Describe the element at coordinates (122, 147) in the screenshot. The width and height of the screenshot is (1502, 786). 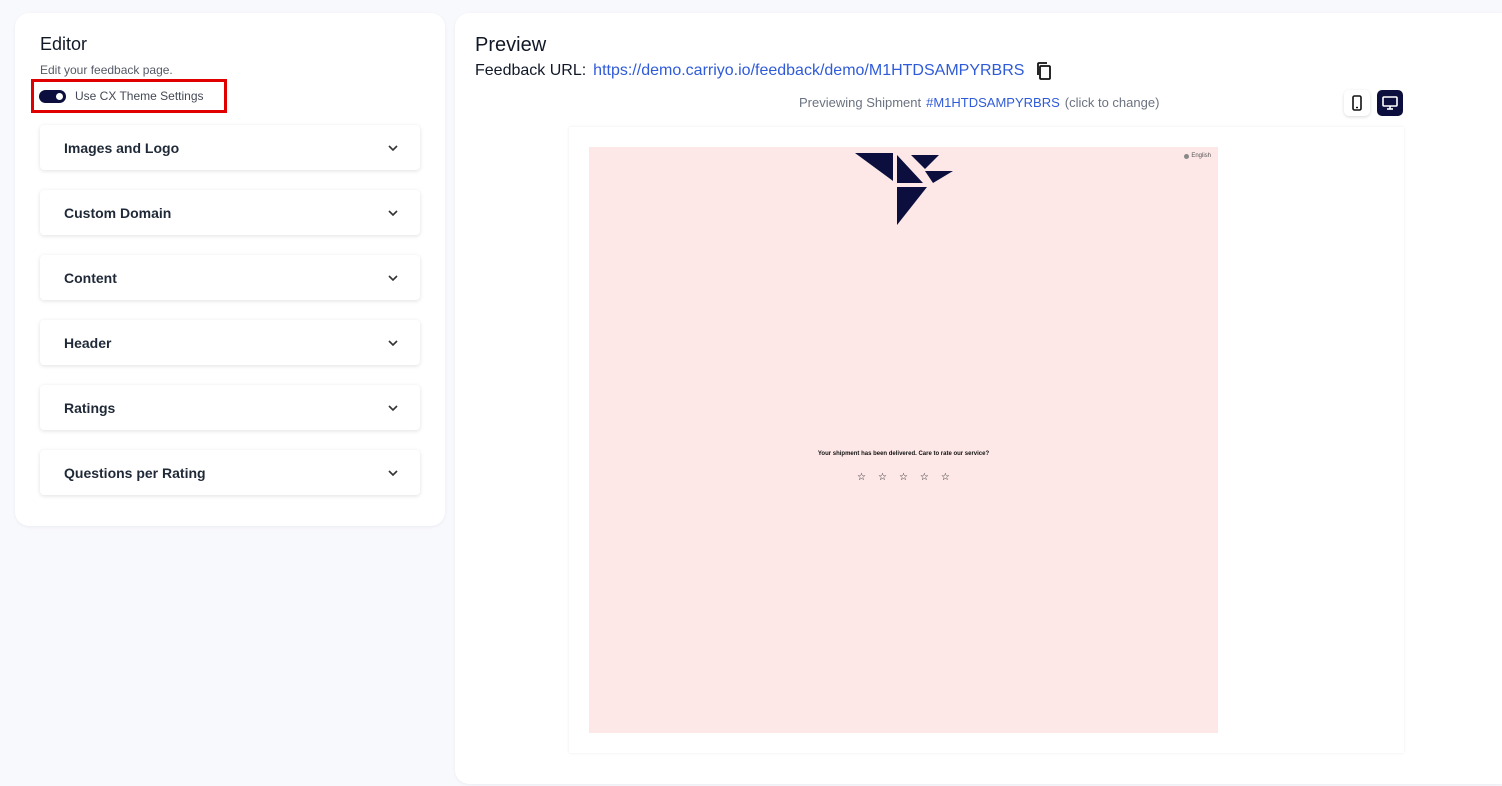
I see `section-label: Images and Logo` at that location.